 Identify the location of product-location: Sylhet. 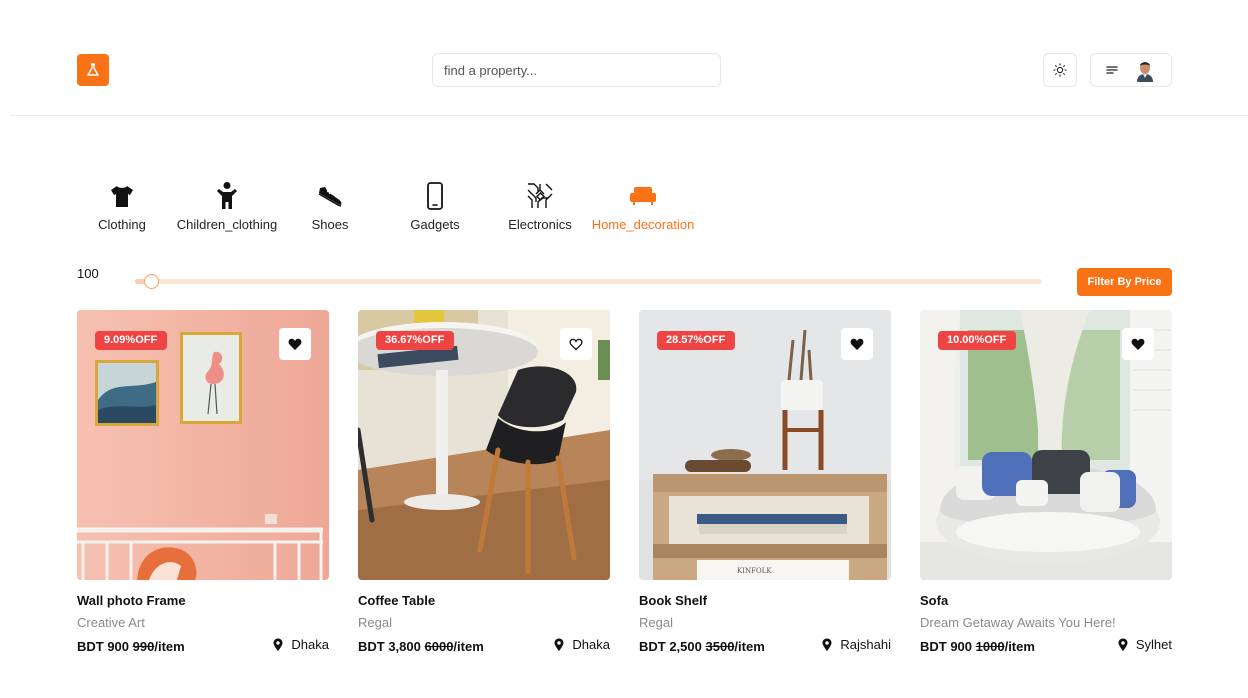
(1145, 644).